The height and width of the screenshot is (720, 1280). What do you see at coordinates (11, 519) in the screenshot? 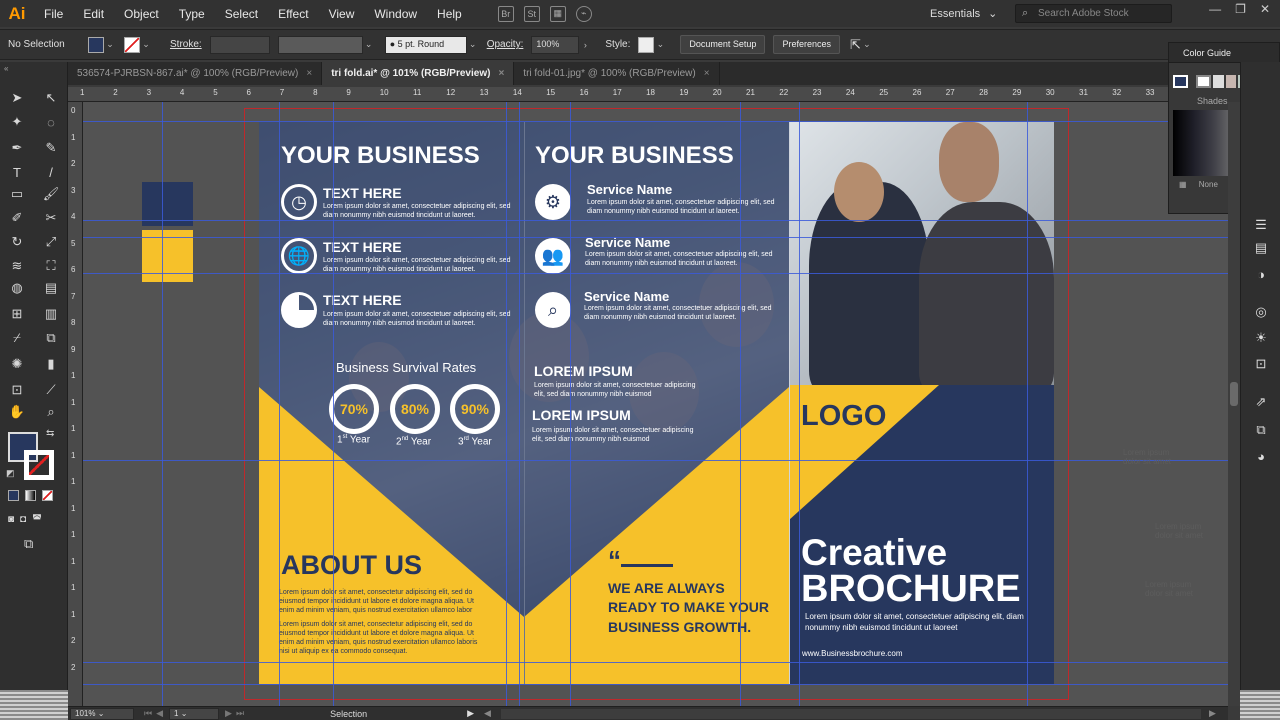
I see `draw-normal-icon: ◙` at bounding box center [11, 519].